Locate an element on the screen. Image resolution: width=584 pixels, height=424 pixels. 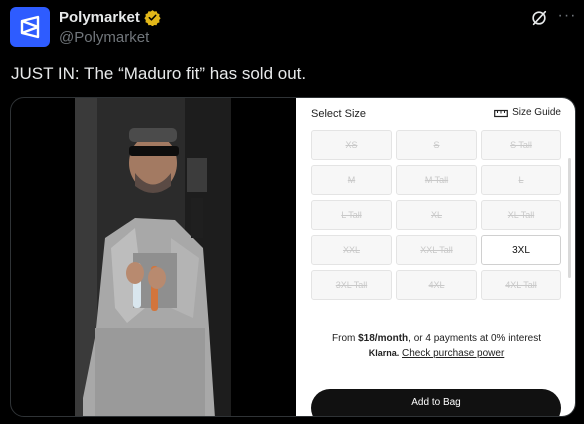
size-option-xl: XL is located at coordinates (436, 215).